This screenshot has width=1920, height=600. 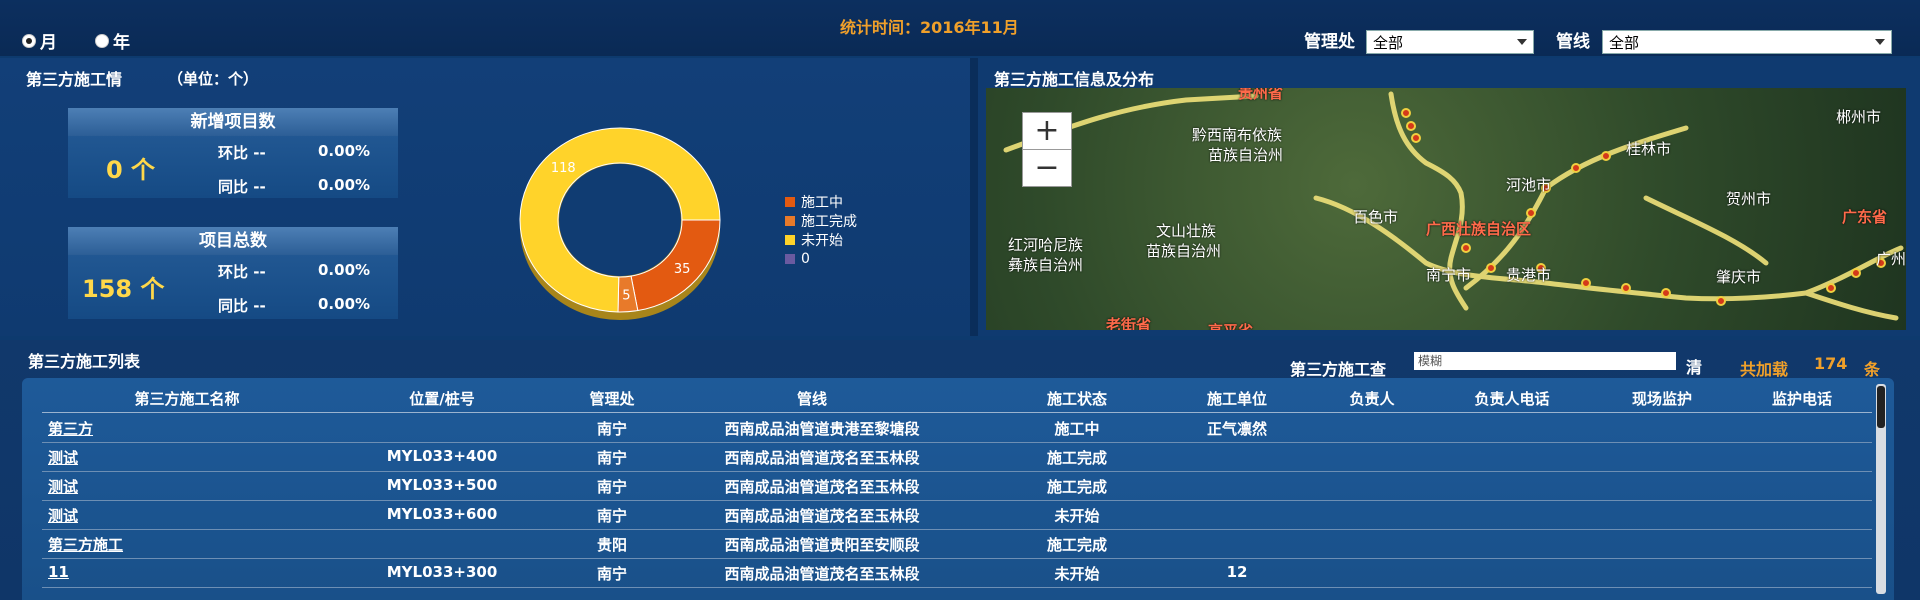 I want to click on new-projects-mom-label: 环比 --, so click(x=242, y=153).